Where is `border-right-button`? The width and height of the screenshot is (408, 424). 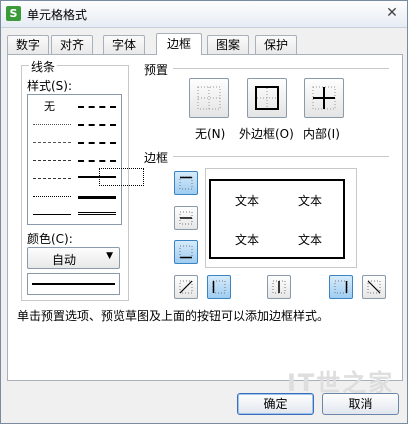
border-right-button is located at coordinates (341, 287).